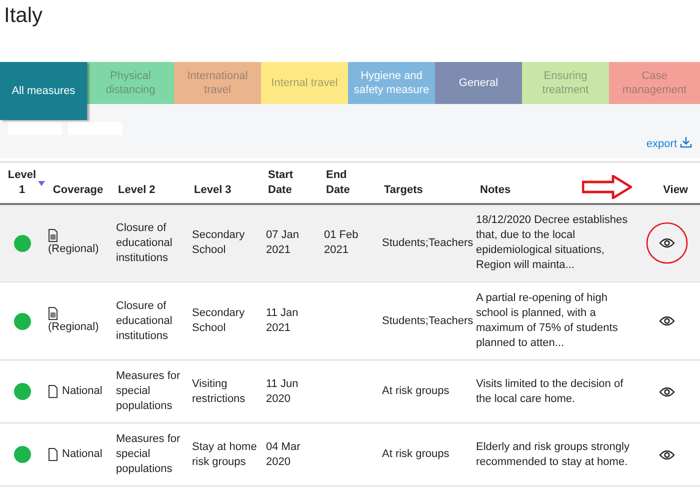 The height and width of the screenshot is (490, 700). Describe the element at coordinates (686, 142) in the screenshot. I see `download-icon` at that location.